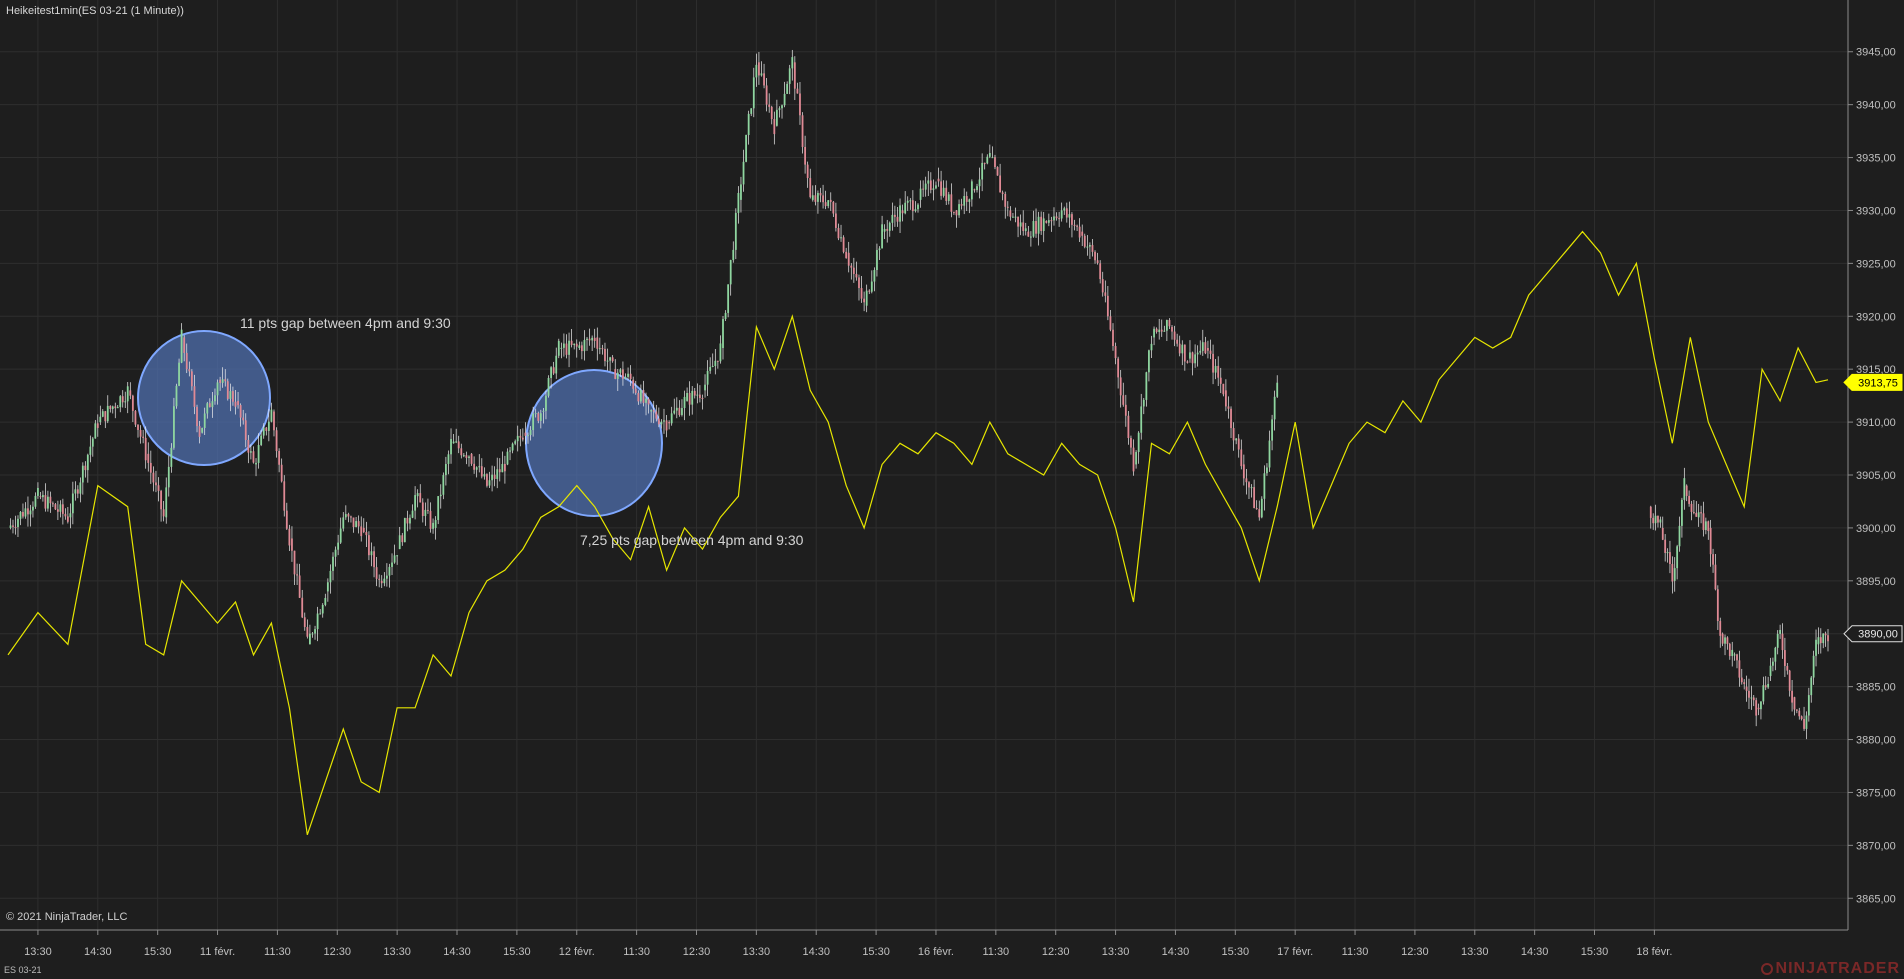 Image resolution: width=1904 pixels, height=979 pixels. Describe the element at coordinates (1876, 476) in the screenshot. I see `y-tick-label: 3905,00` at that location.